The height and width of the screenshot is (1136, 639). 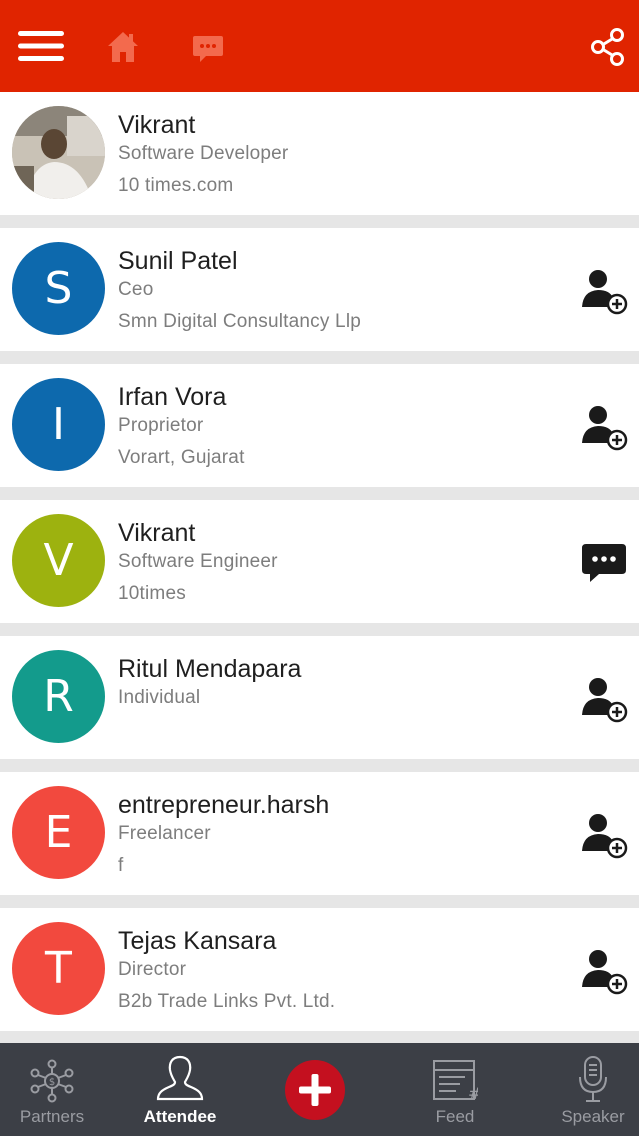 I want to click on attendee-title: Software Developer, so click(x=203, y=153).